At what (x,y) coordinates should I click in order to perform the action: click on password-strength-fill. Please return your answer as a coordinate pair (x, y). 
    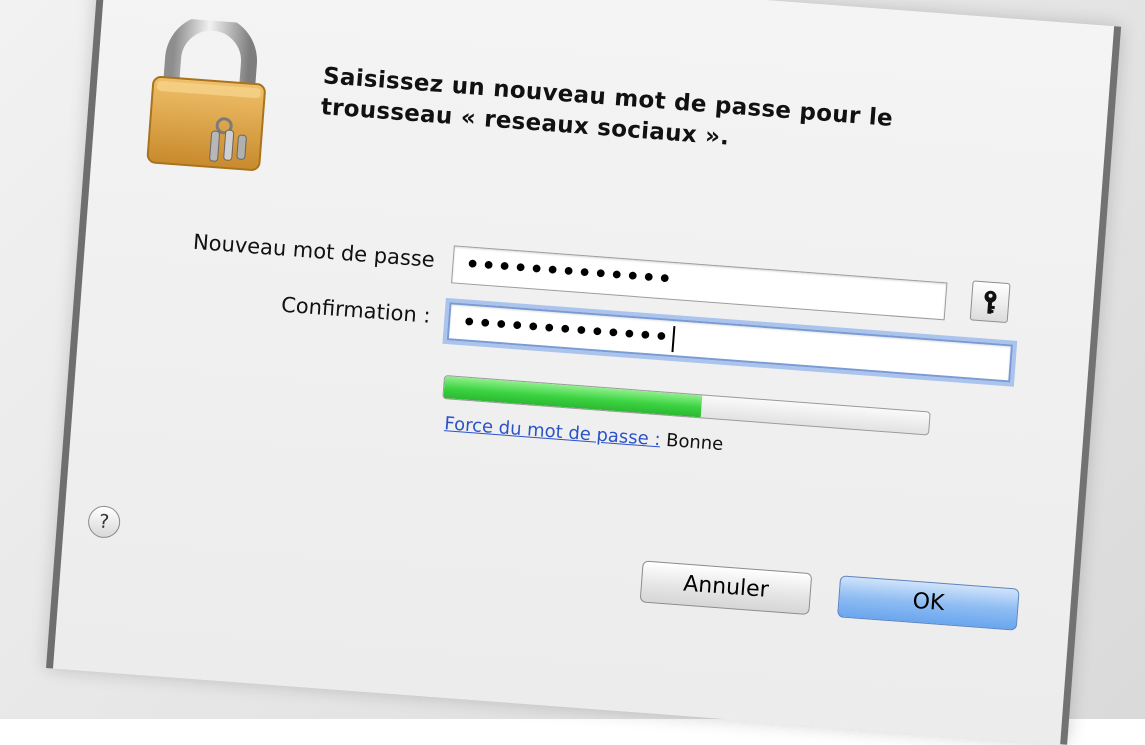
    Looking at the image, I should click on (572, 397).